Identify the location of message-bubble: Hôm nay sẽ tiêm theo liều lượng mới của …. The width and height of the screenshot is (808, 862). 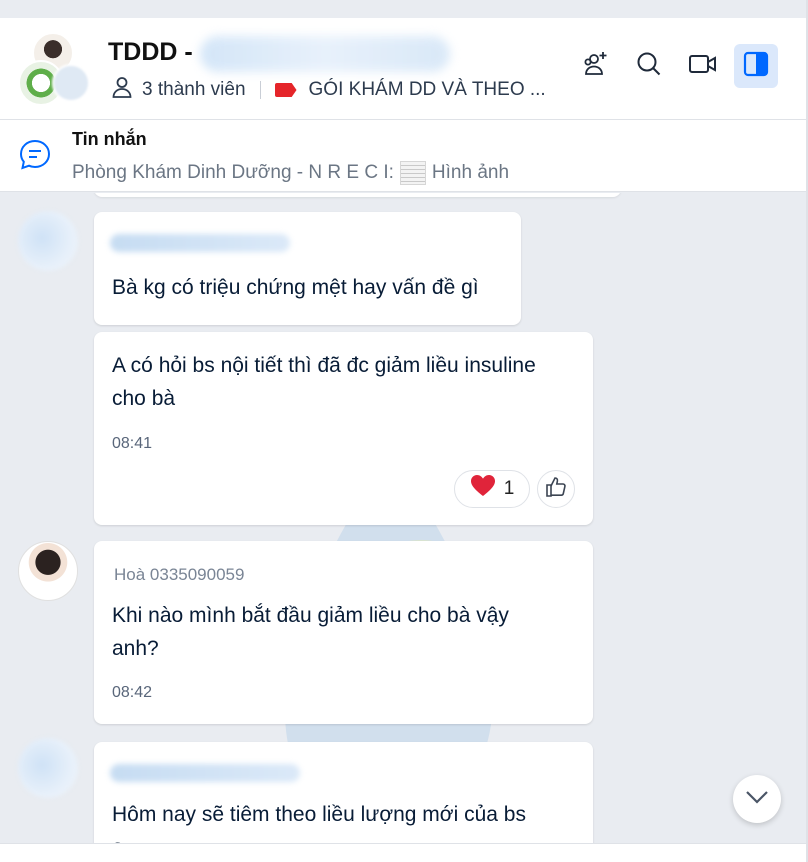
(343, 792).